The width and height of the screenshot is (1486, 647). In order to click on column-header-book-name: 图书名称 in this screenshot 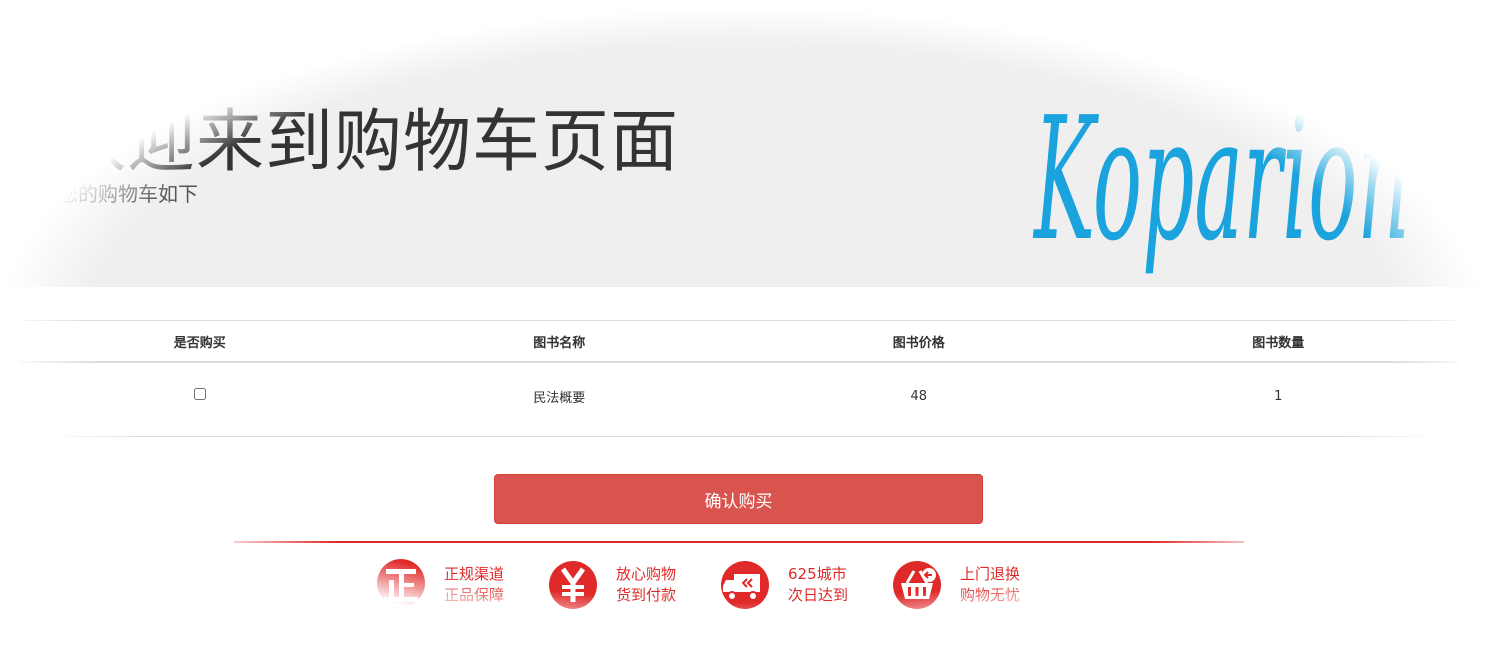, I will do `click(559, 341)`.